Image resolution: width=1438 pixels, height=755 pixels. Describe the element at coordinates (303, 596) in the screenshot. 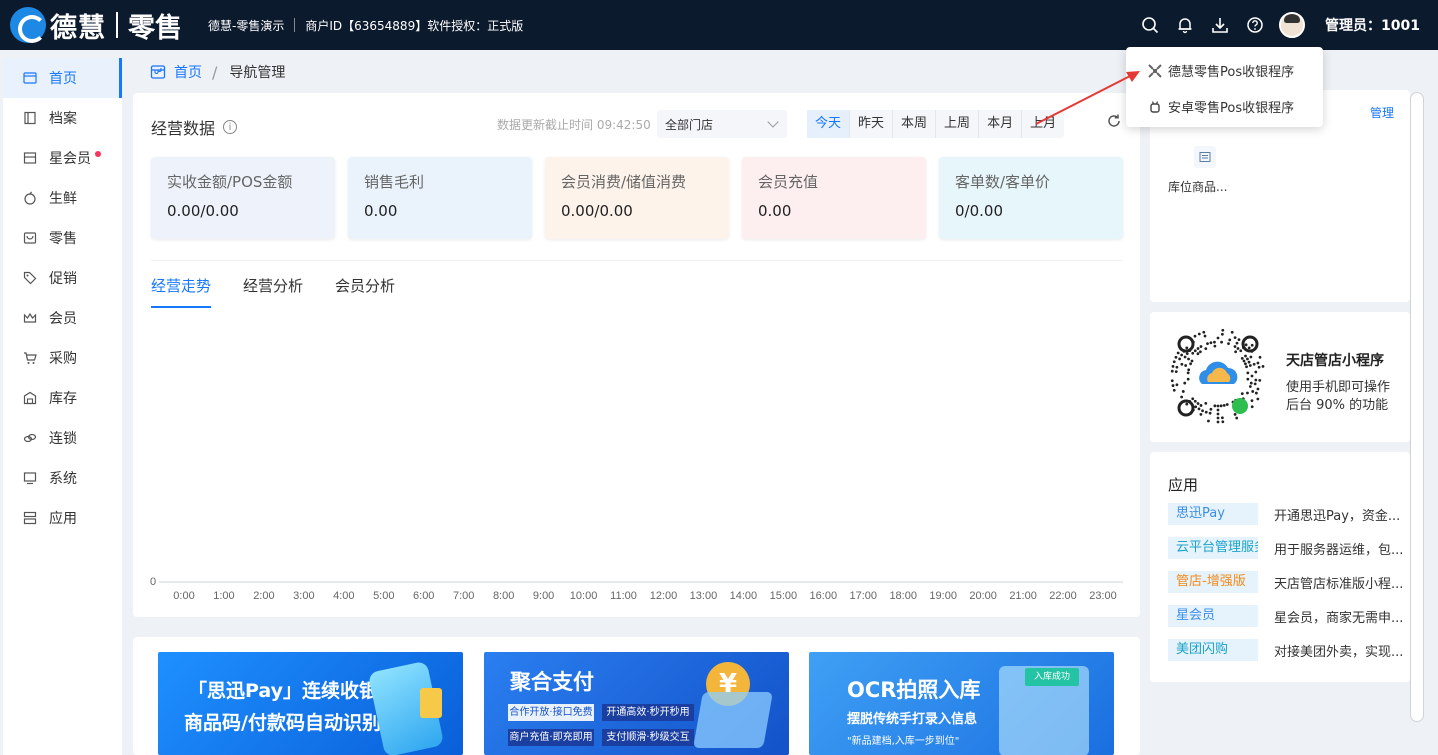

I see `x-tick-label: 3:00` at that location.